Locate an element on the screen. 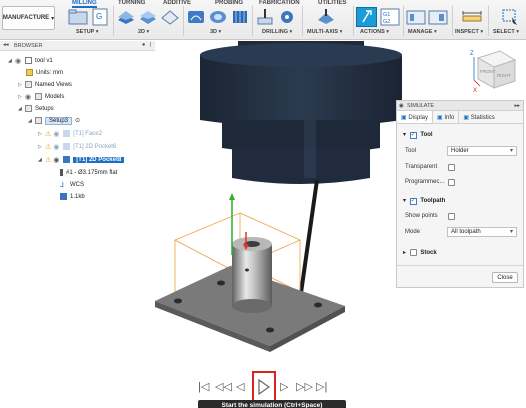  tab-probing: PROBING is located at coordinates (229, 3).